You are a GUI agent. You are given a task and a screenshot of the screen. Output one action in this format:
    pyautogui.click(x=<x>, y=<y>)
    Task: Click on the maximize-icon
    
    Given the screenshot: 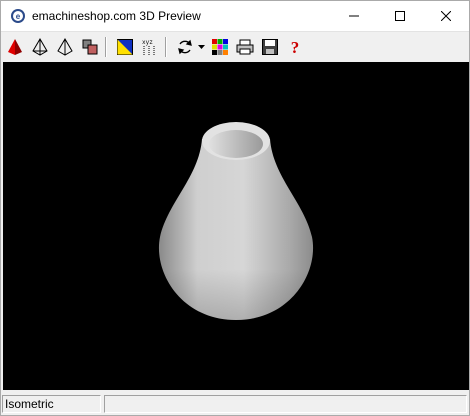 What is the action you would take?
    pyautogui.click(x=400, y=16)
    